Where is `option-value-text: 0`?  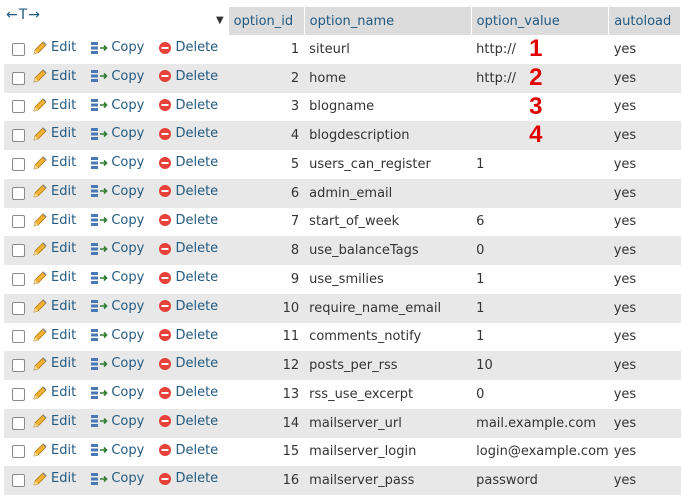 option-value-text: 0 is located at coordinates (480, 394).